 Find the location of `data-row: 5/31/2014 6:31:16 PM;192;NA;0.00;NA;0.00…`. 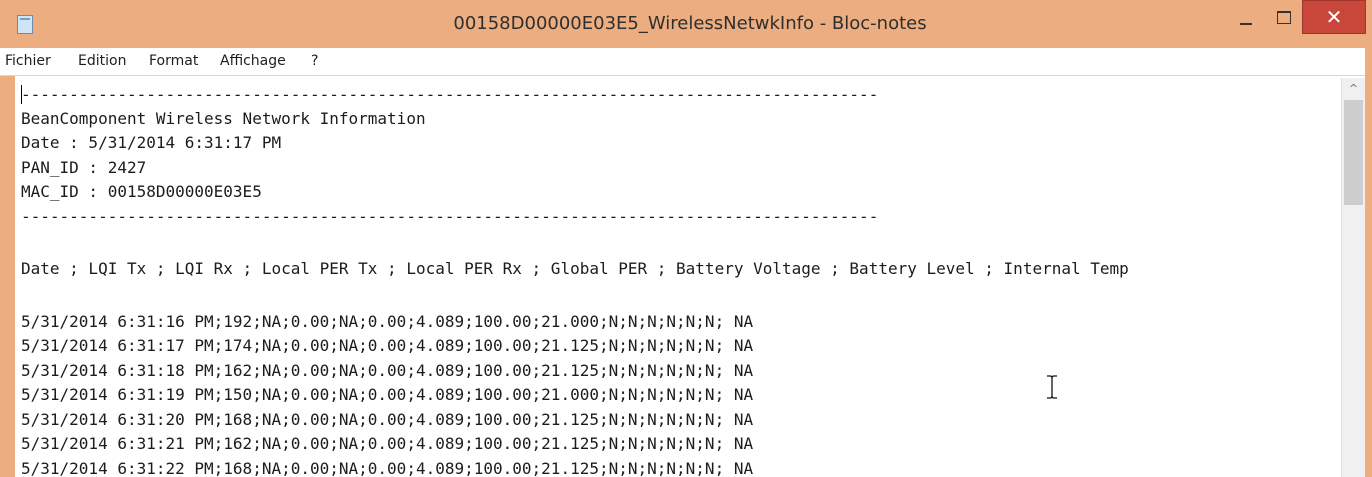

data-row: 5/31/2014 6:31:16 PM;192;NA;0.00;NA;0.00… is located at coordinates (387, 321).